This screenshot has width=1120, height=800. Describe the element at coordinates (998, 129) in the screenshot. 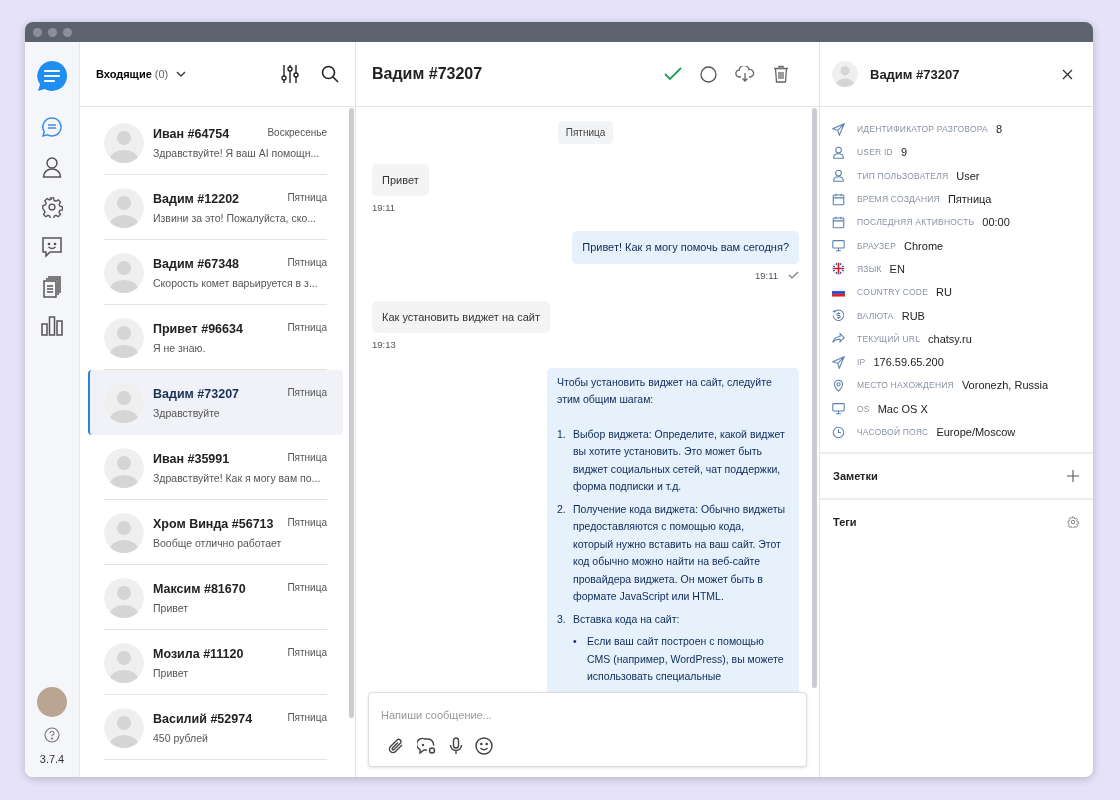

I see `field-value: 8` at that location.